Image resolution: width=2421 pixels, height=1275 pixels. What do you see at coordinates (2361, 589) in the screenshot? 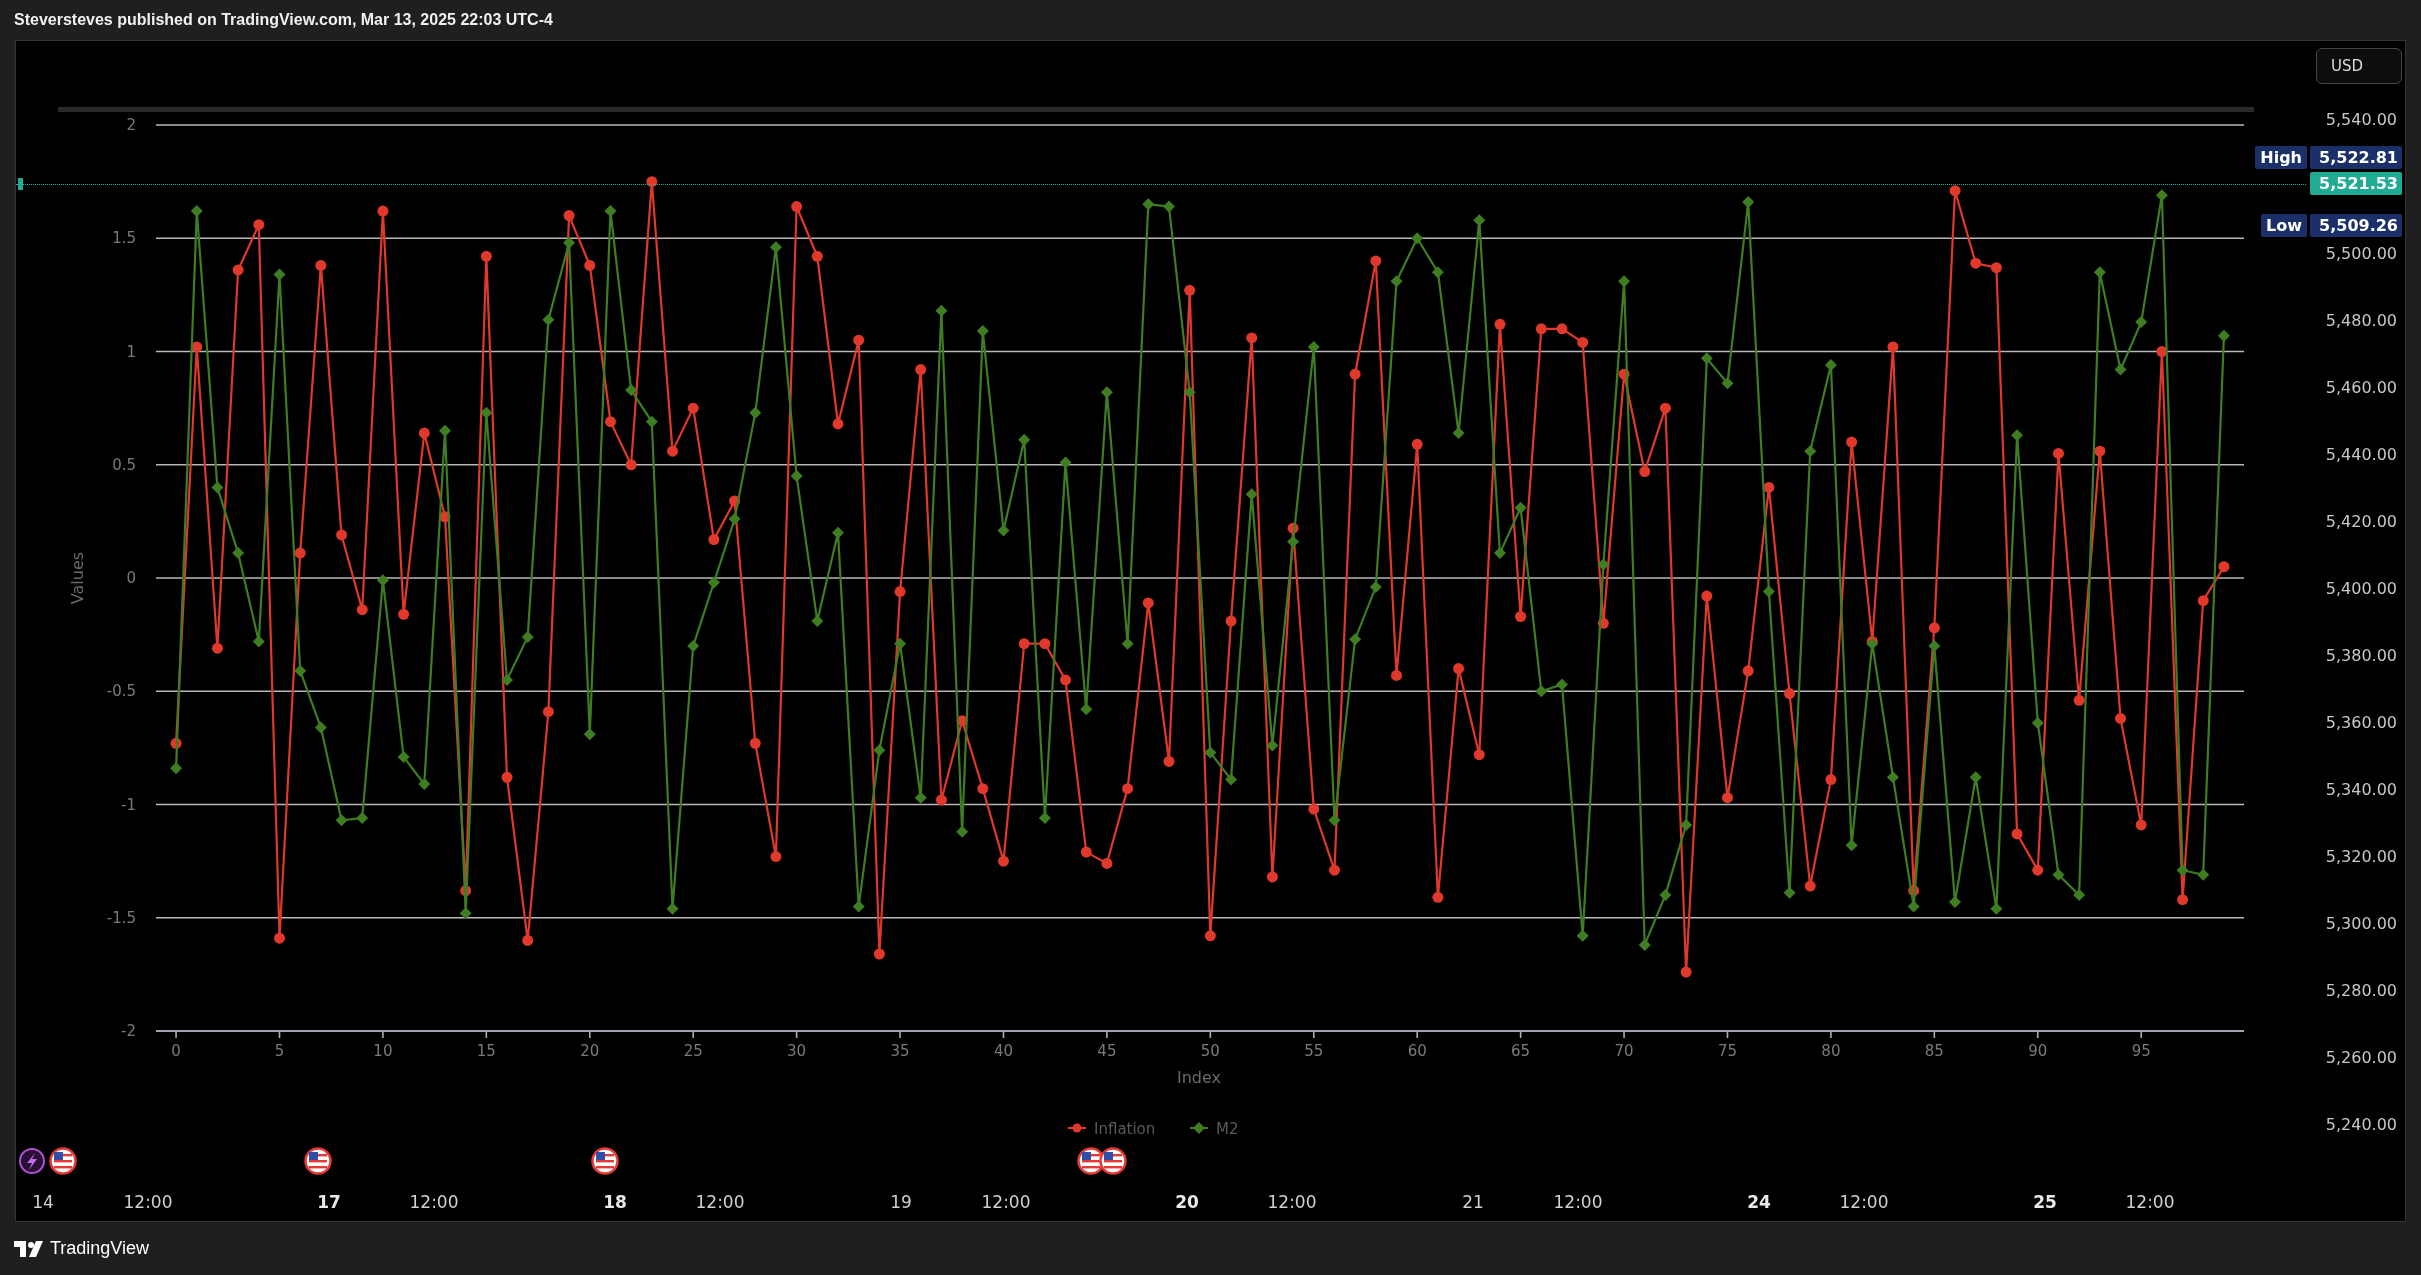
I see `price-label: 5,400.00` at bounding box center [2361, 589].